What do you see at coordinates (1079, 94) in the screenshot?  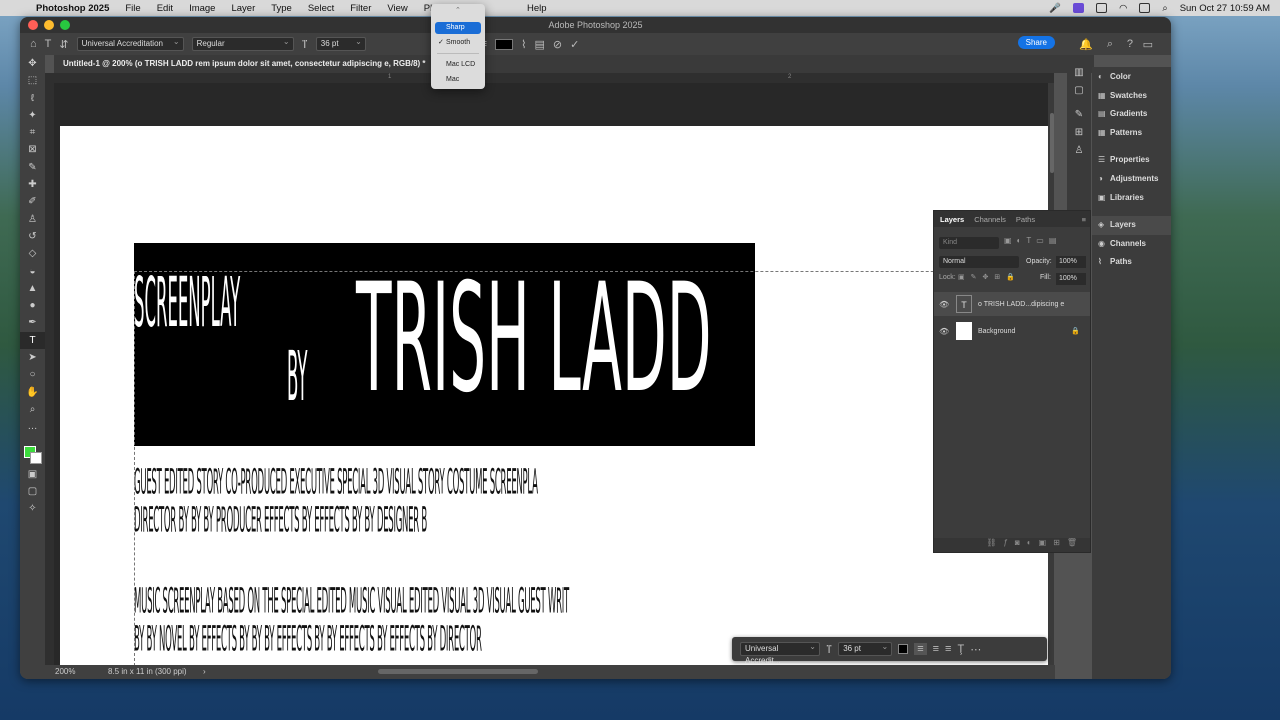 I see `comments-icon: ▢` at bounding box center [1079, 94].